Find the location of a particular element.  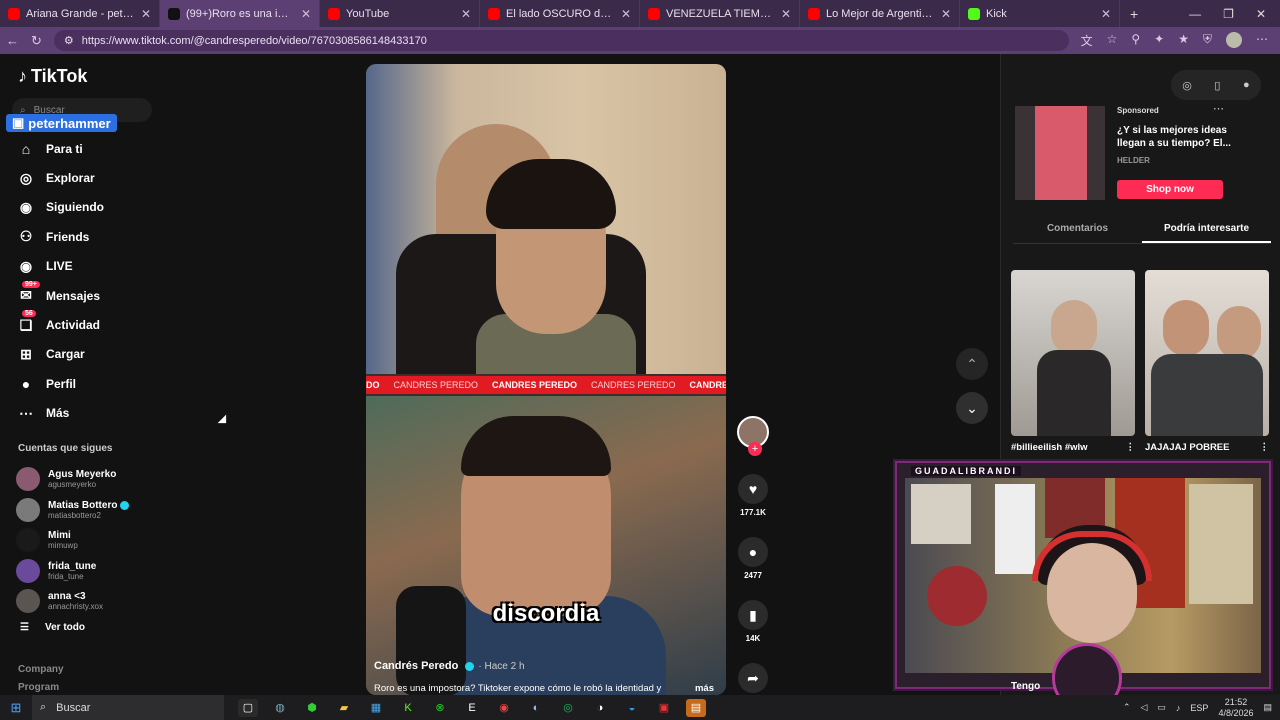

folder-icon: ▰ is located at coordinates (344, 708).